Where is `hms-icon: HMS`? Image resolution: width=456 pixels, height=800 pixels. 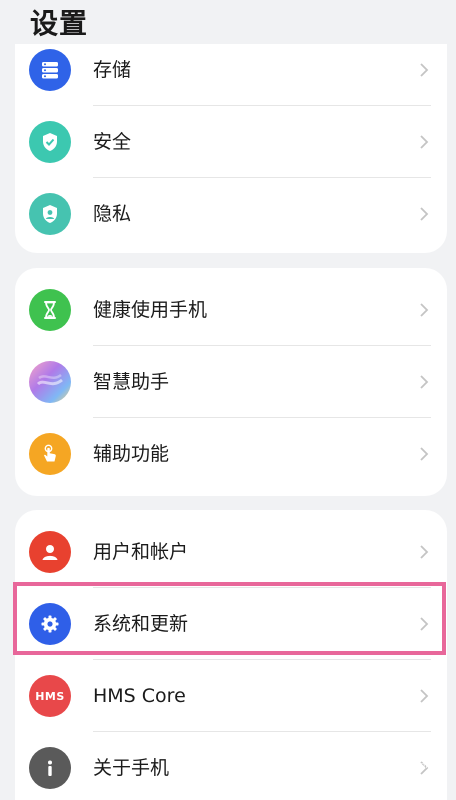 hms-icon: HMS is located at coordinates (50, 696).